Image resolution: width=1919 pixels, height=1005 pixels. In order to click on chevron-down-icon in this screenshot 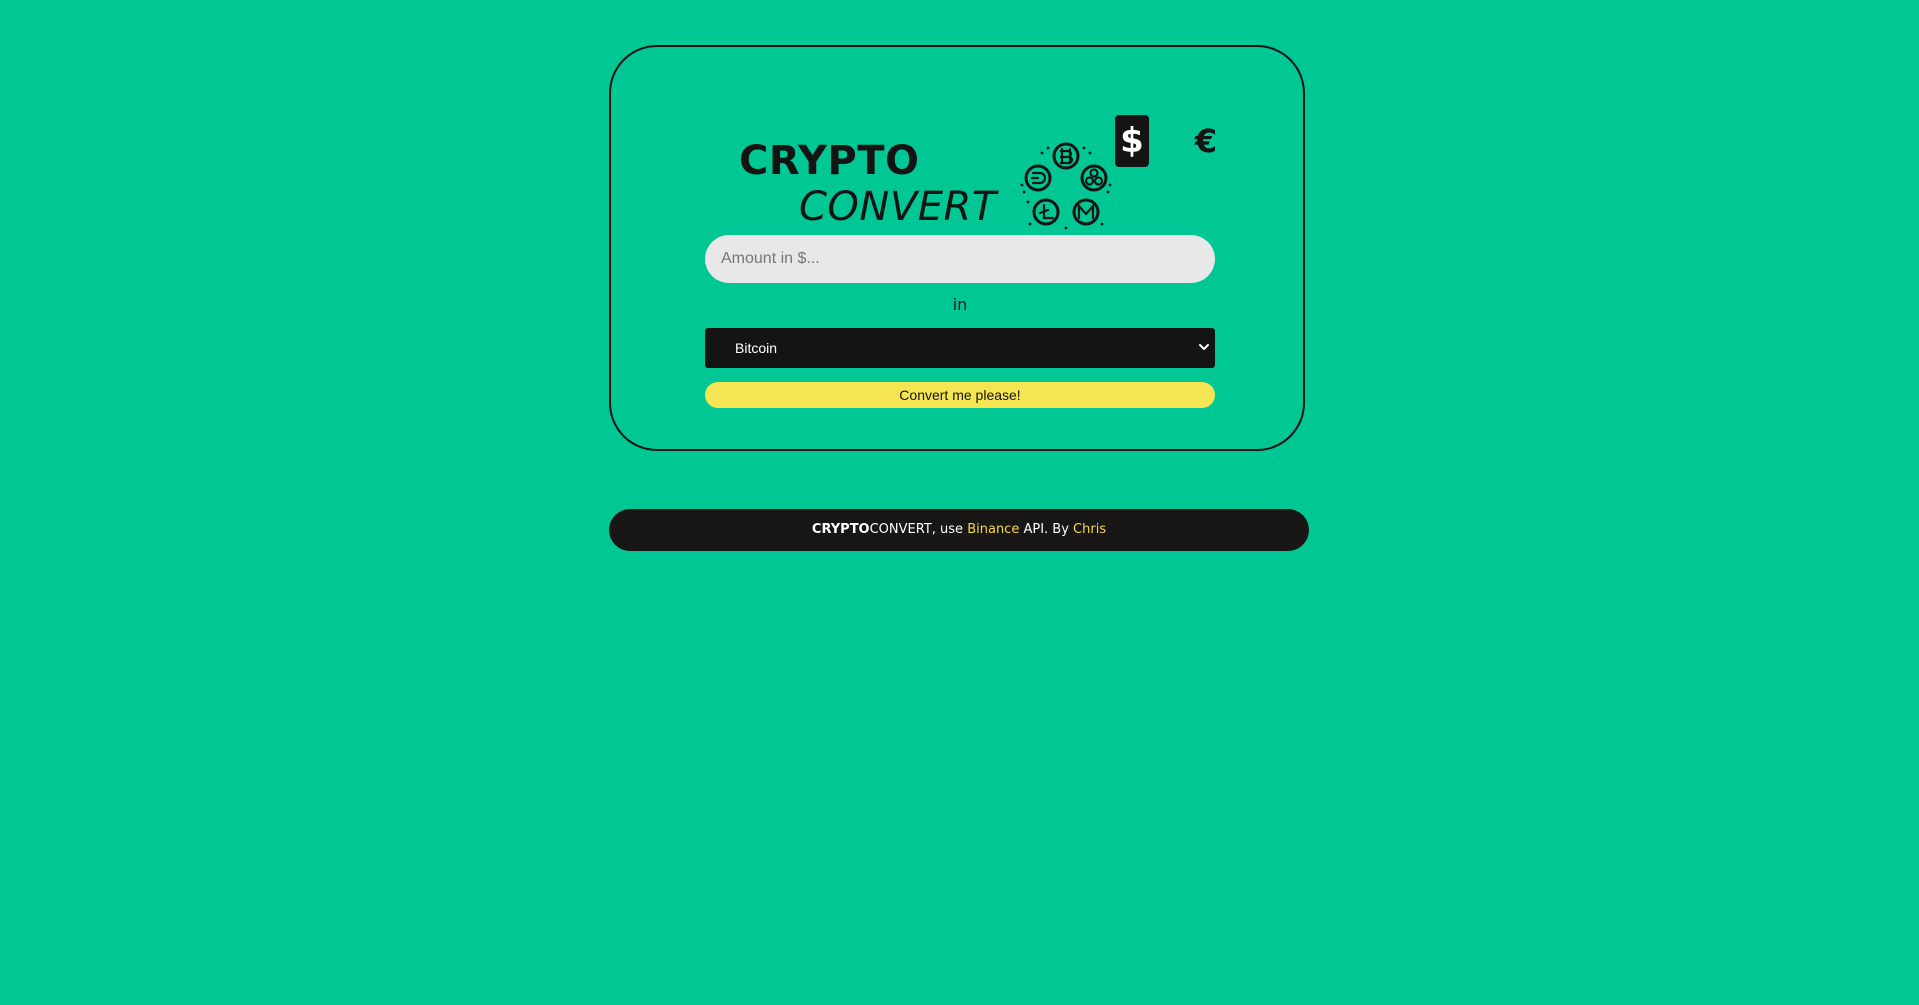, I will do `click(1204, 347)`.